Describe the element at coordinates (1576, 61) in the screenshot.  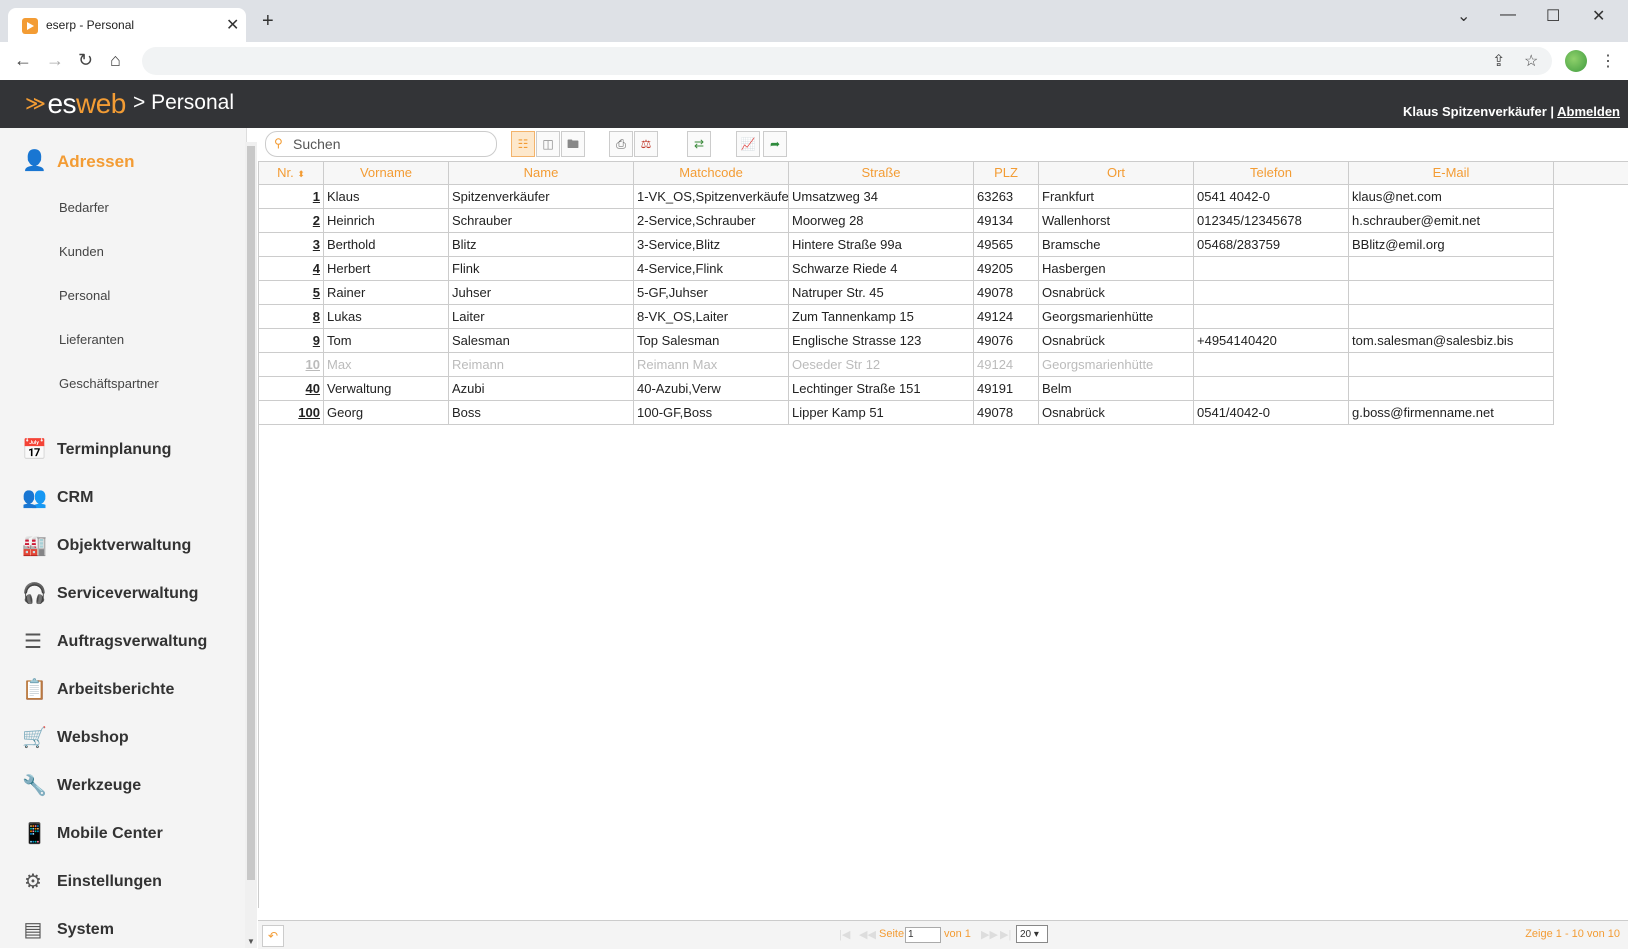
I see `profile-avatar` at that location.